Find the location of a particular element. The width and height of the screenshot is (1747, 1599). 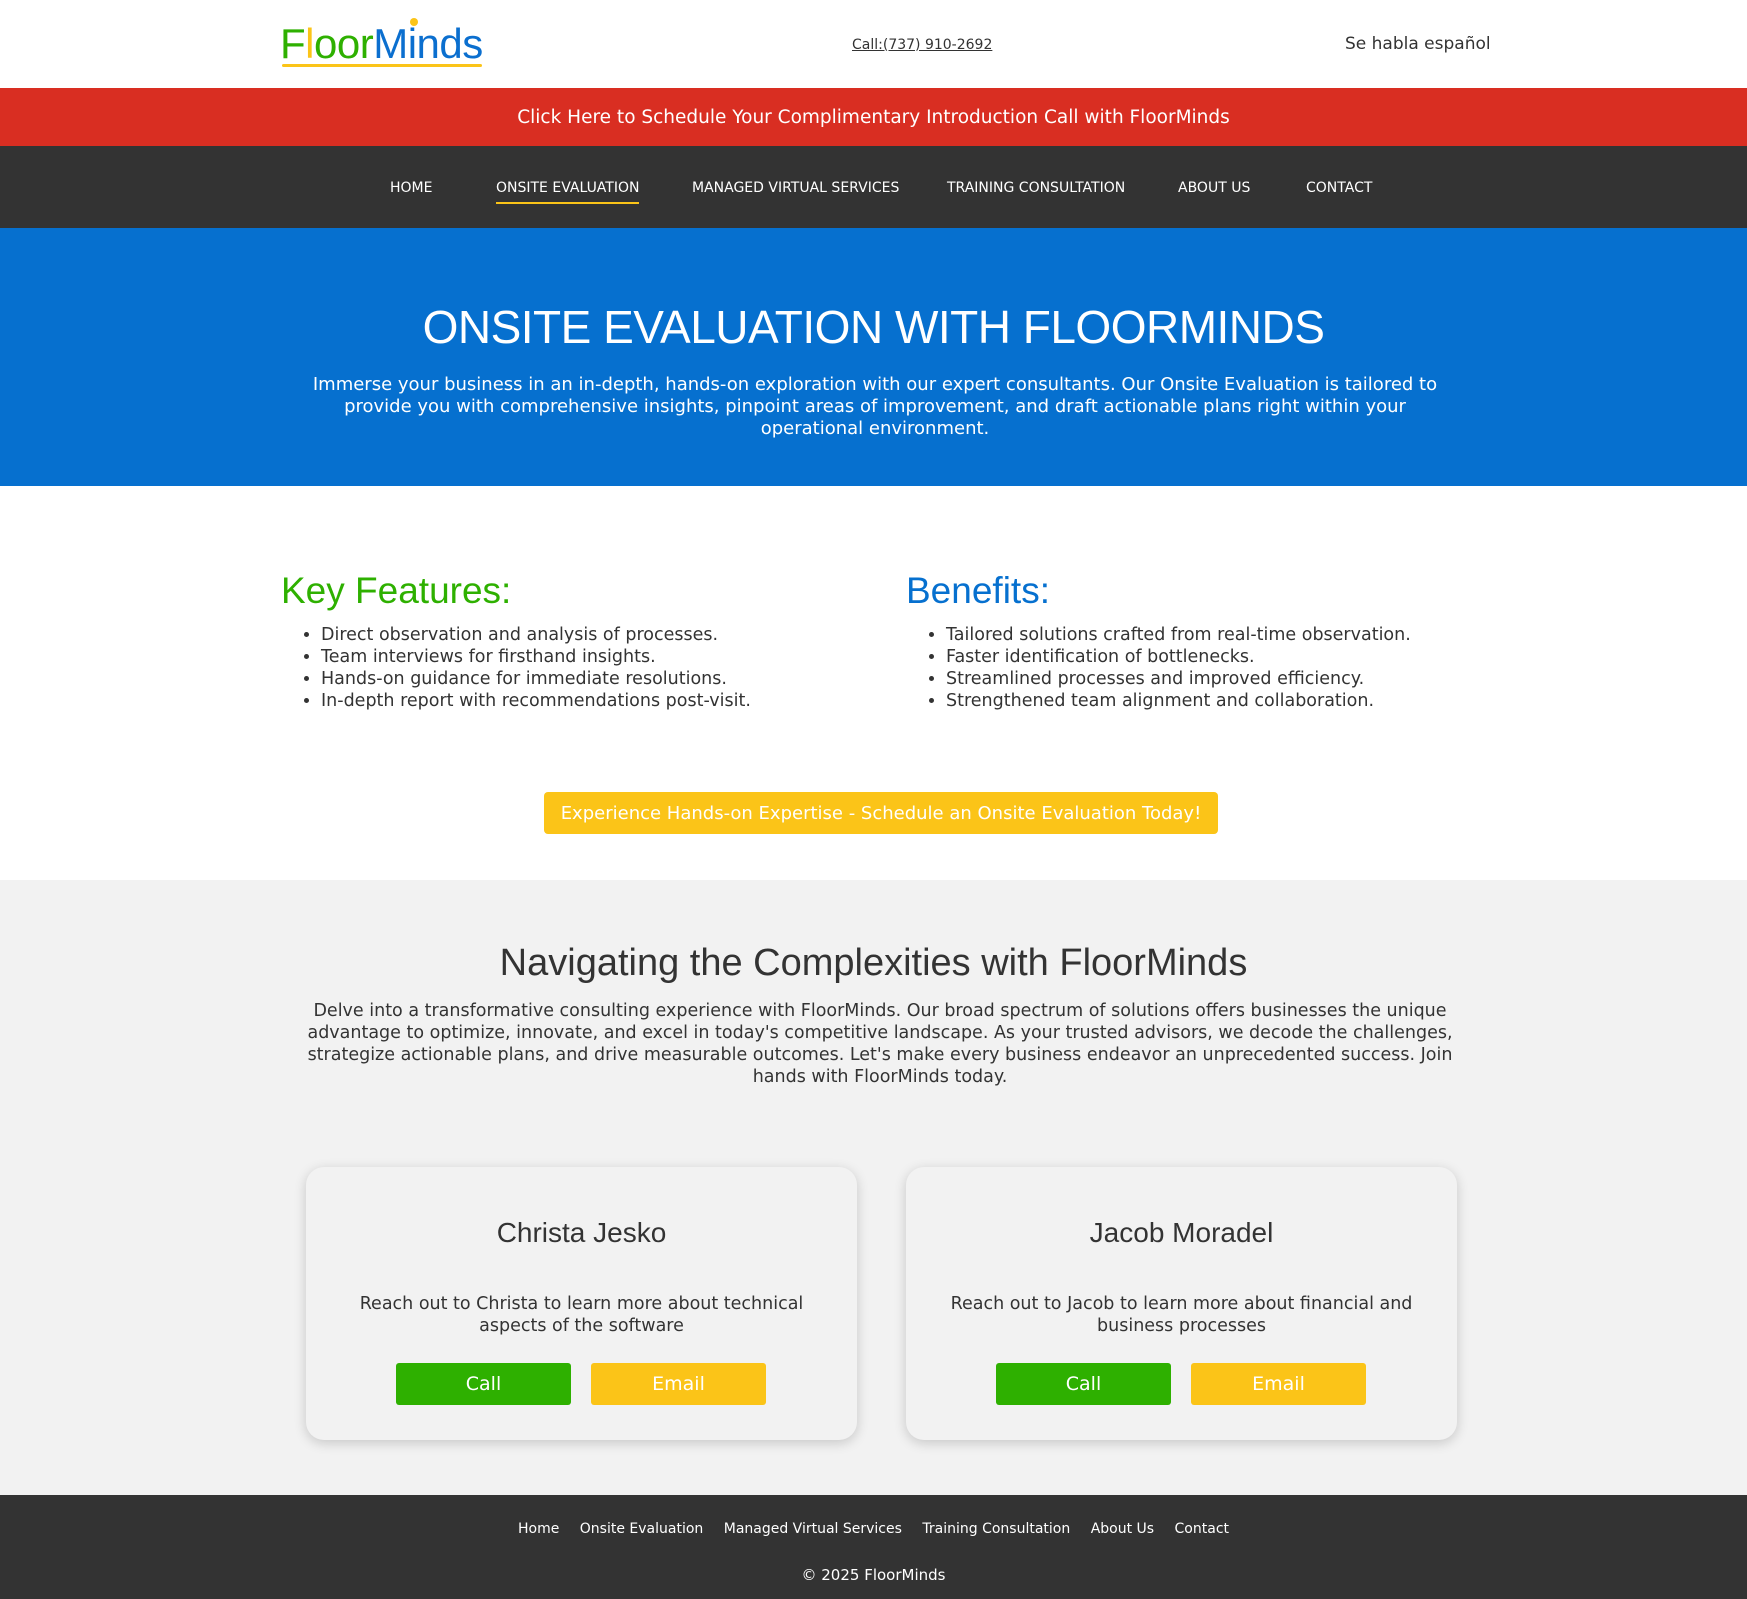

nav-item-onsite-evaluation: ONSITE EVALUATION is located at coordinates (568, 192).